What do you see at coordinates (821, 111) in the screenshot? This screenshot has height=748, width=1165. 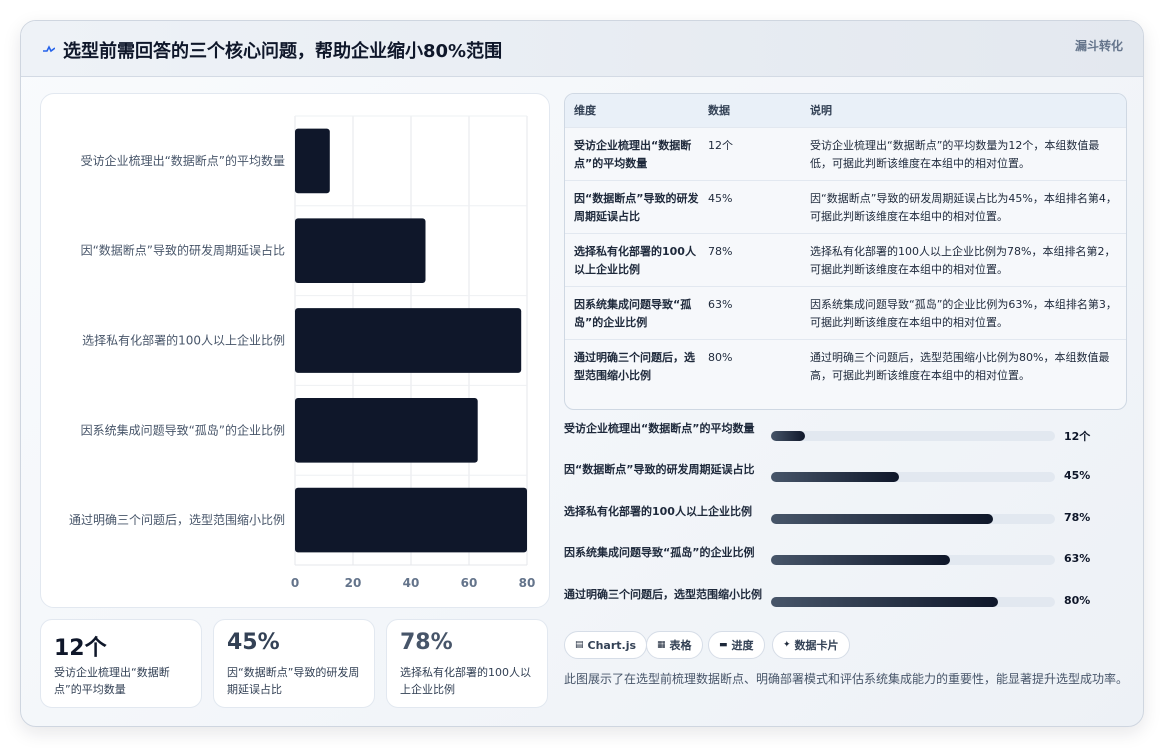 I see `column-header: 说明` at bounding box center [821, 111].